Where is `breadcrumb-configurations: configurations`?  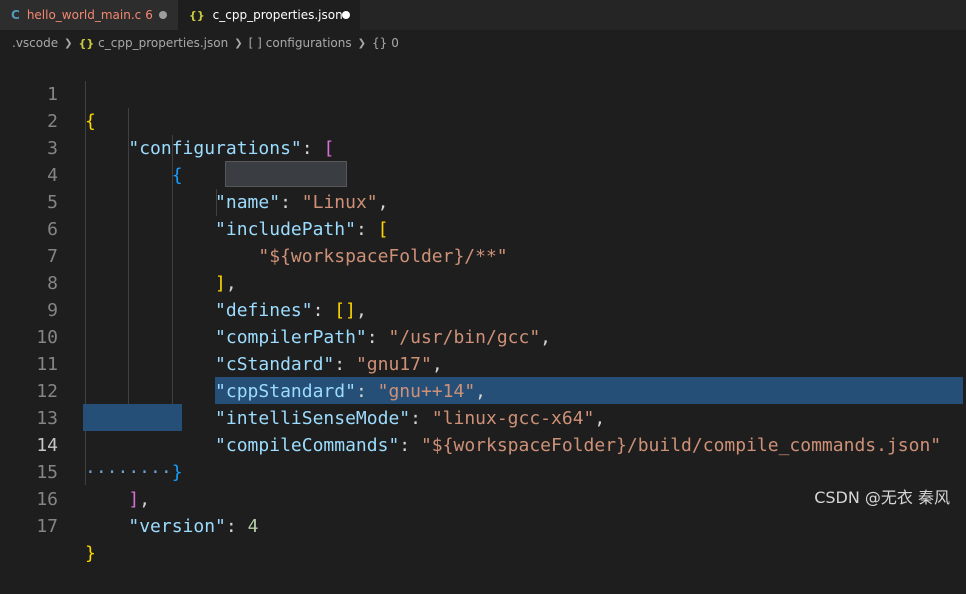
breadcrumb-configurations: configurations is located at coordinates (309, 43).